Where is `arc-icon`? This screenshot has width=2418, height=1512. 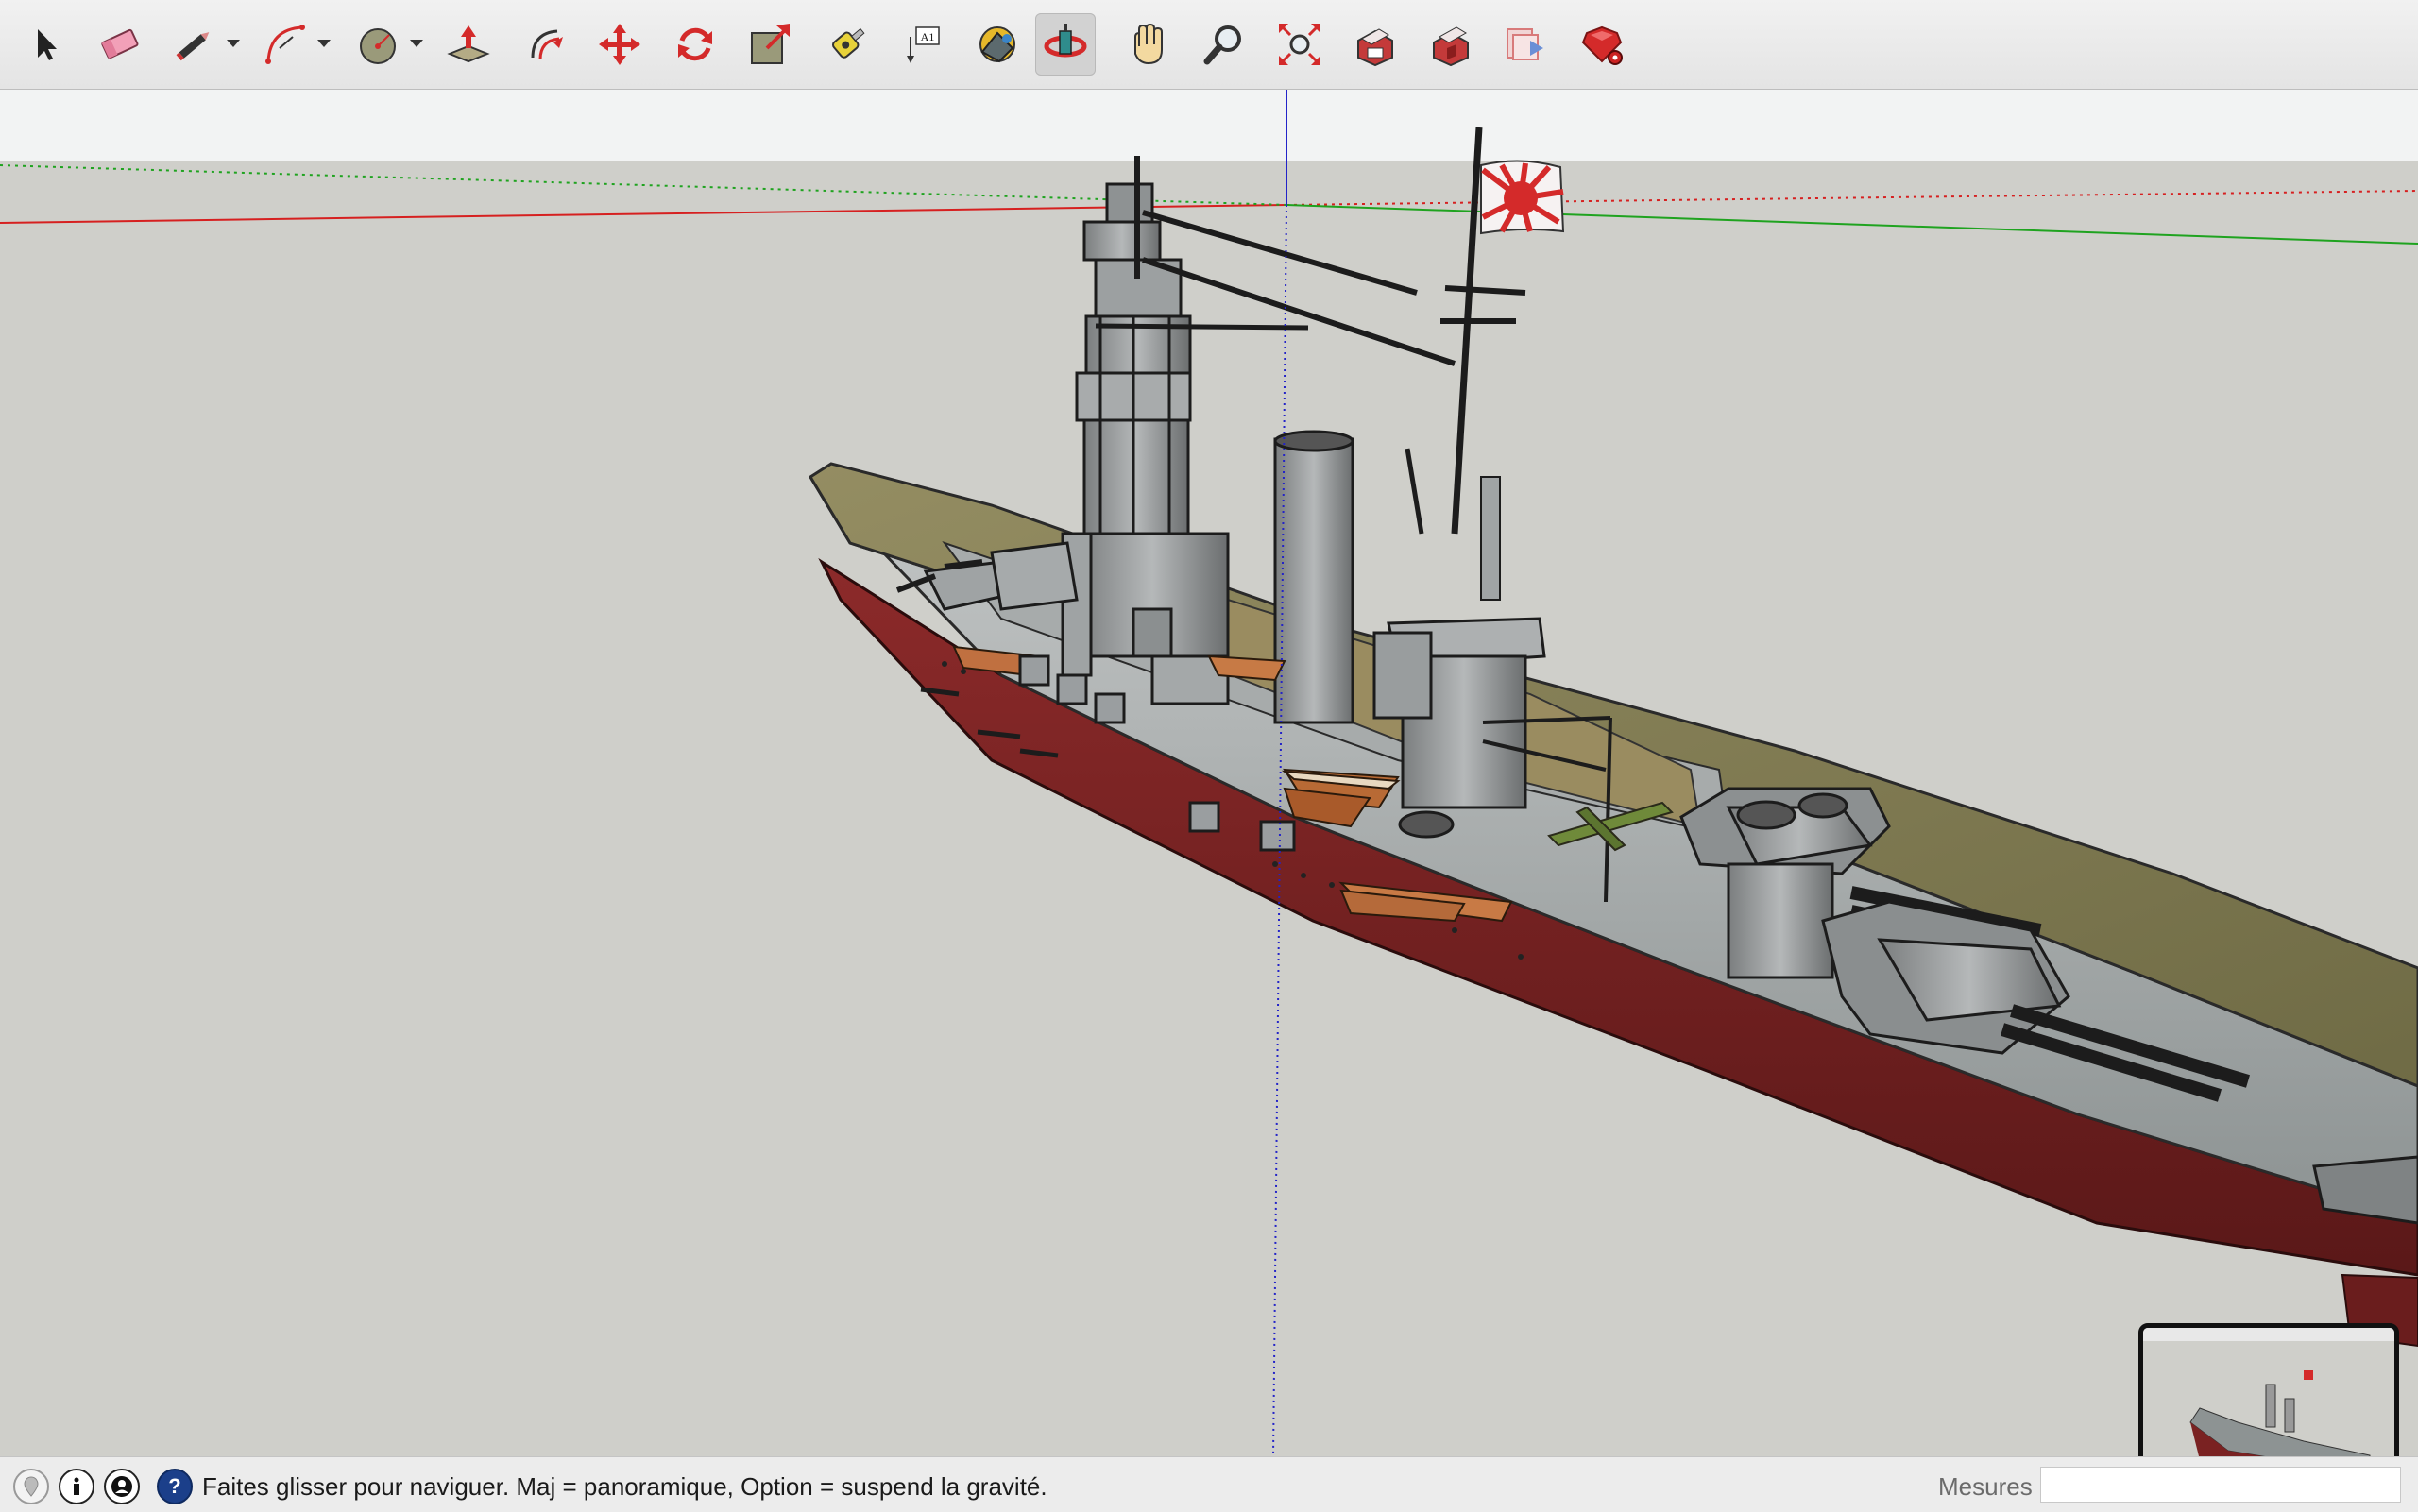 arc-icon is located at coordinates (285, 44).